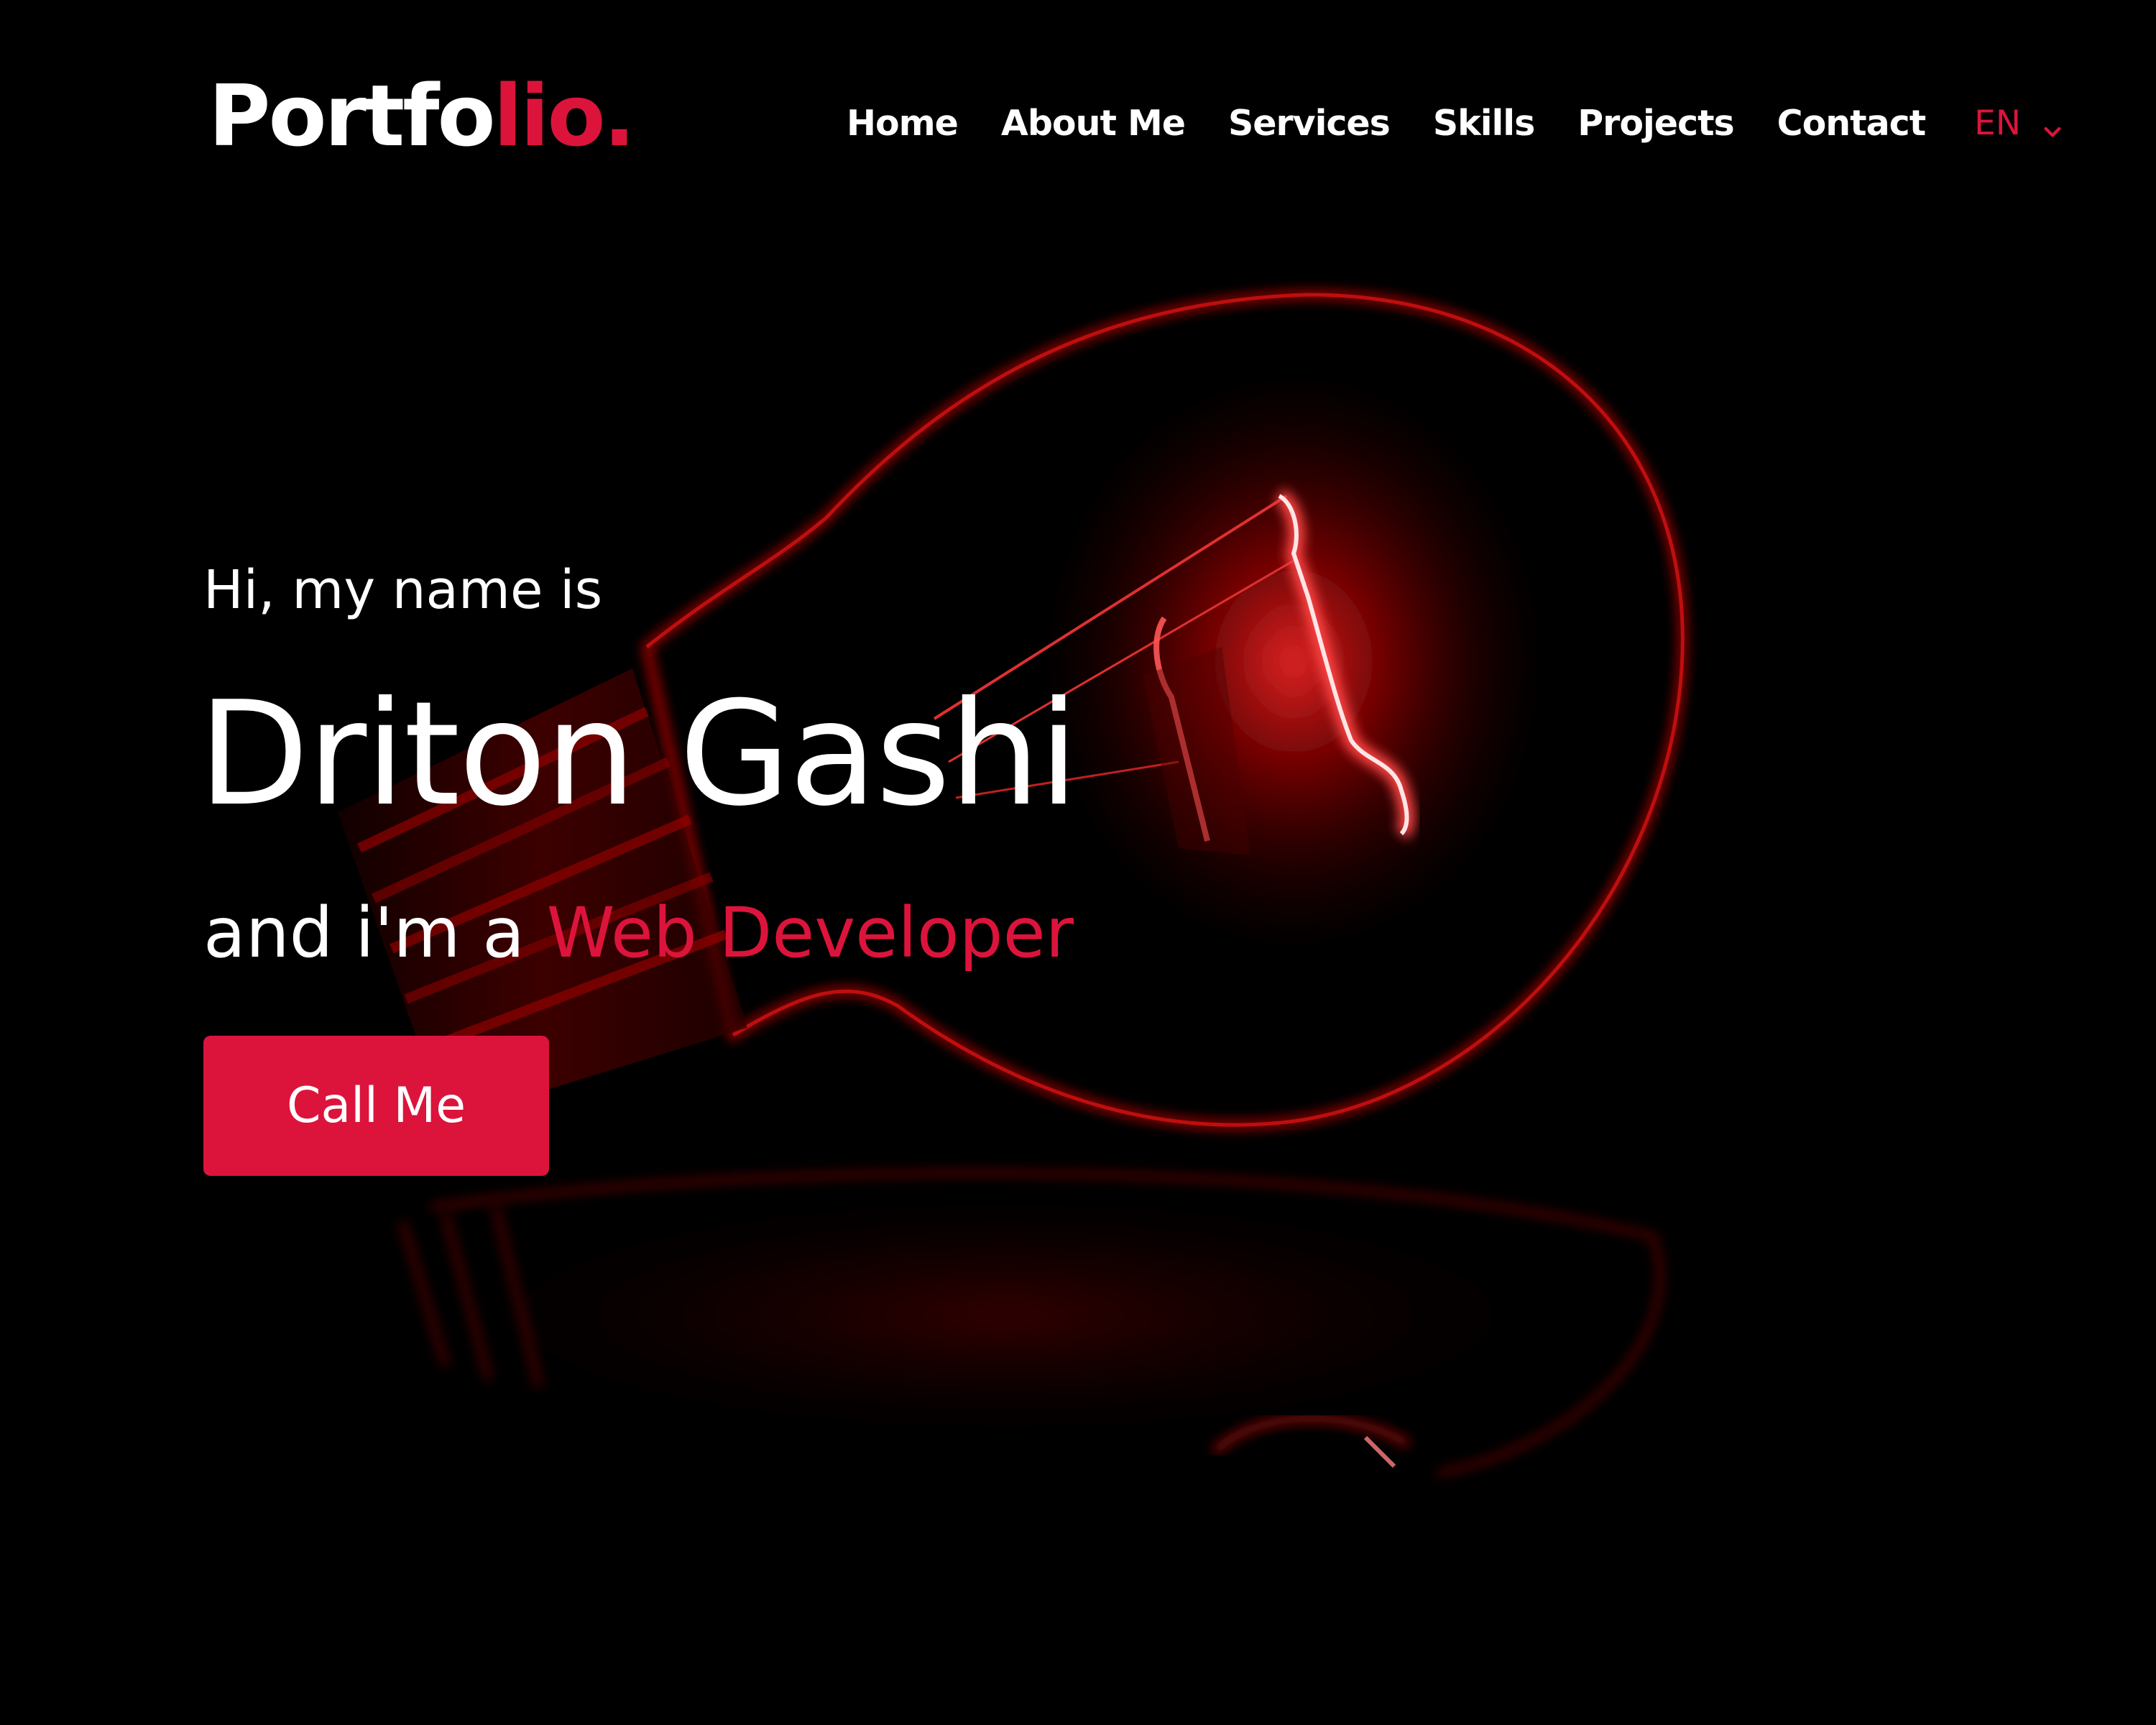 The width and height of the screenshot is (2156, 1725). I want to click on hero-name: Driton Gashi, so click(638, 754).